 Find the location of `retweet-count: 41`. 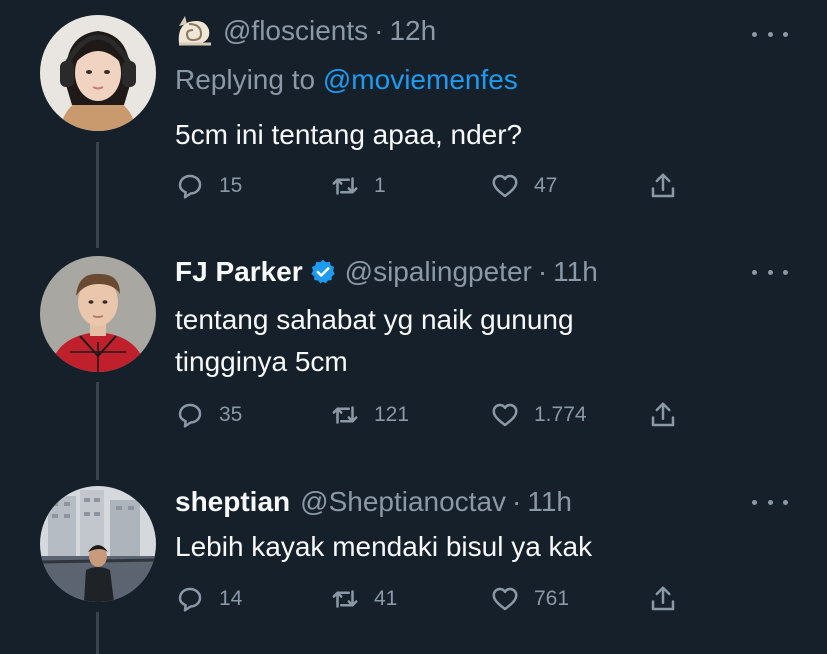

retweet-count: 41 is located at coordinates (386, 598).